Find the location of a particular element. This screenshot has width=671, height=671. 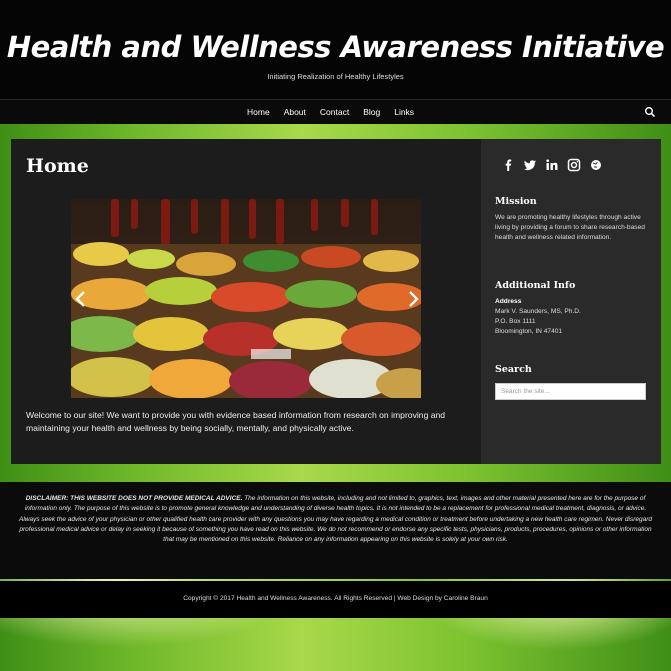

address-line: P.O. Box 1111 is located at coordinates (515, 321).